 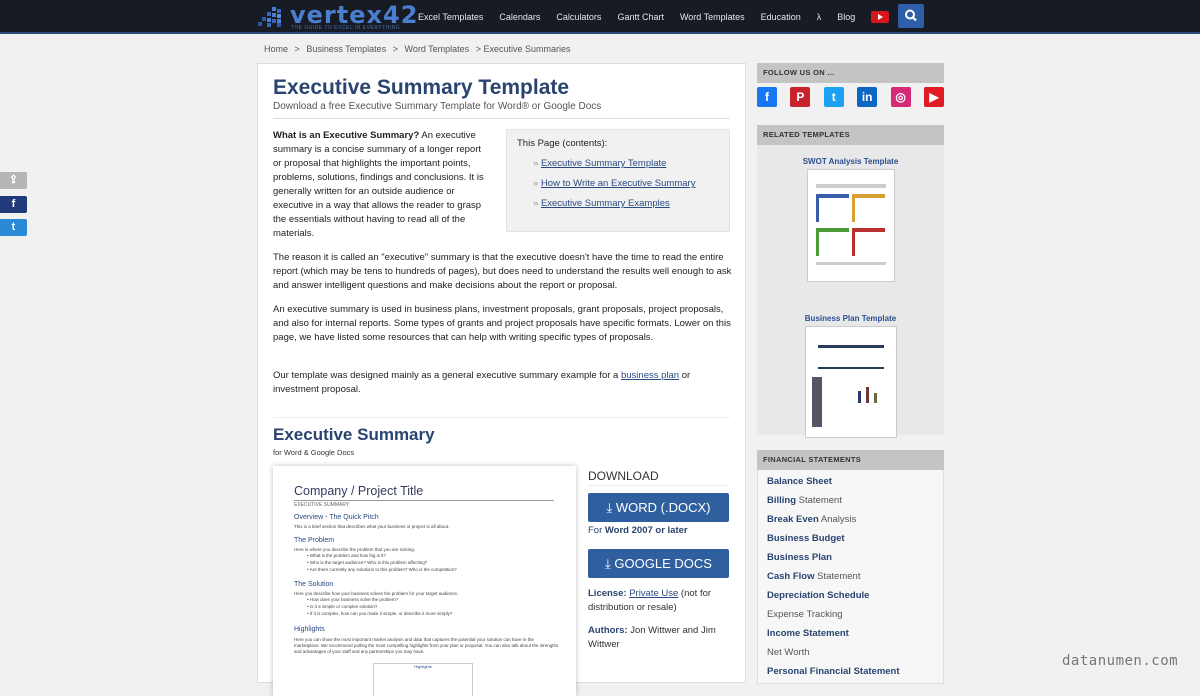 What do you see at coordinates (646, 530) in the screenshot?
I see `word-version: Word 2007 or later` at bounding box center [646, 530].